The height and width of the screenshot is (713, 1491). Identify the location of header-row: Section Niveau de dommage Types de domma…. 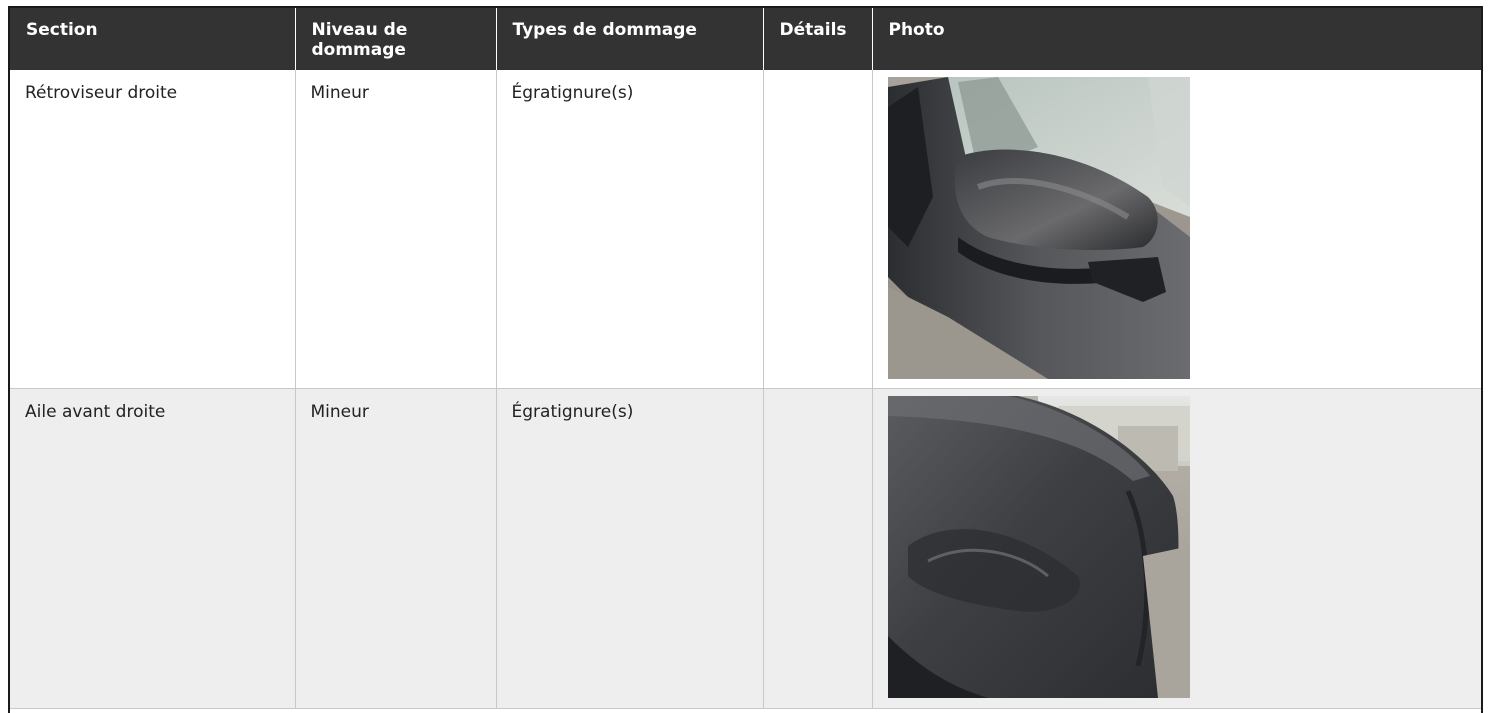
(745, 39).